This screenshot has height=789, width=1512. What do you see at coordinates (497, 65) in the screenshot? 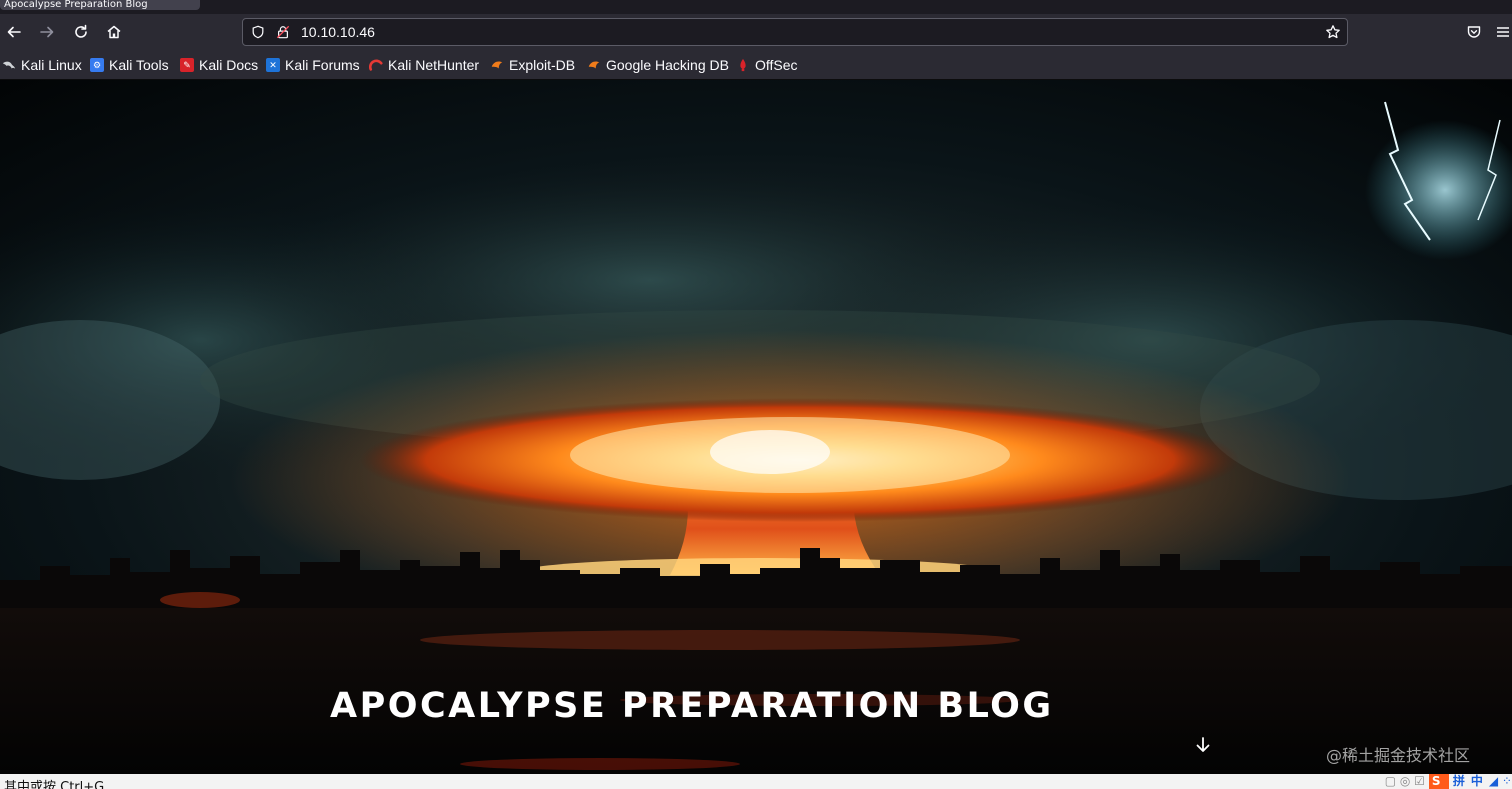
I see `exploit-db-icon` at bounding box center [497, 65].